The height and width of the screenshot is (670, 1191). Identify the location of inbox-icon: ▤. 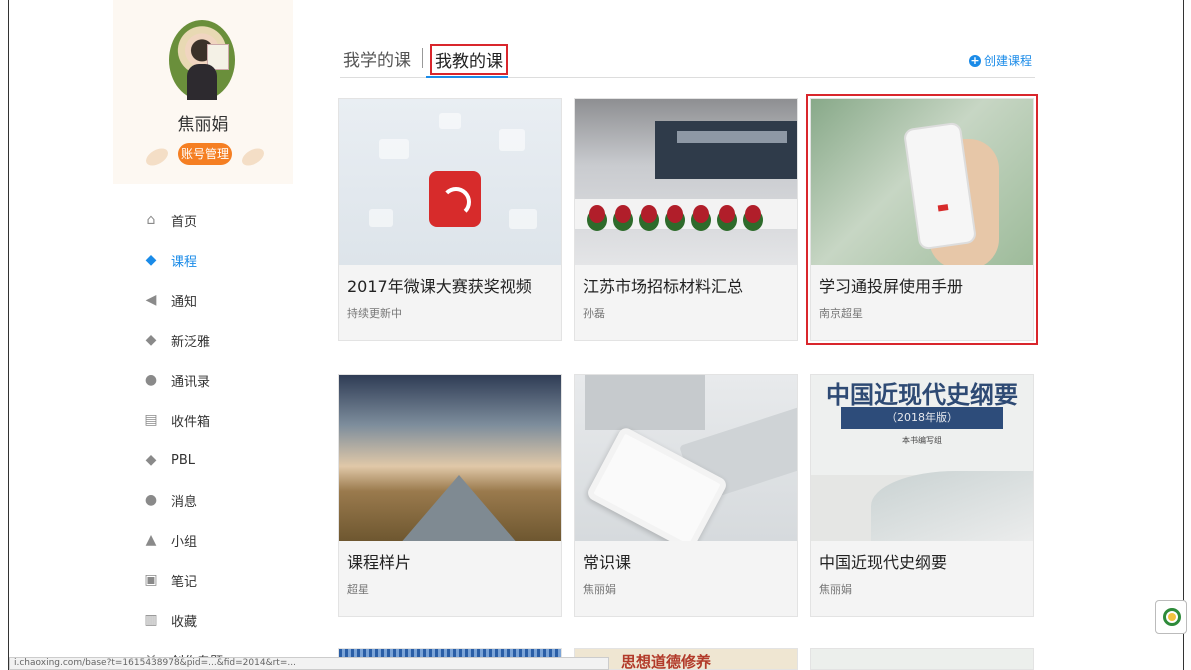
(151, 420).